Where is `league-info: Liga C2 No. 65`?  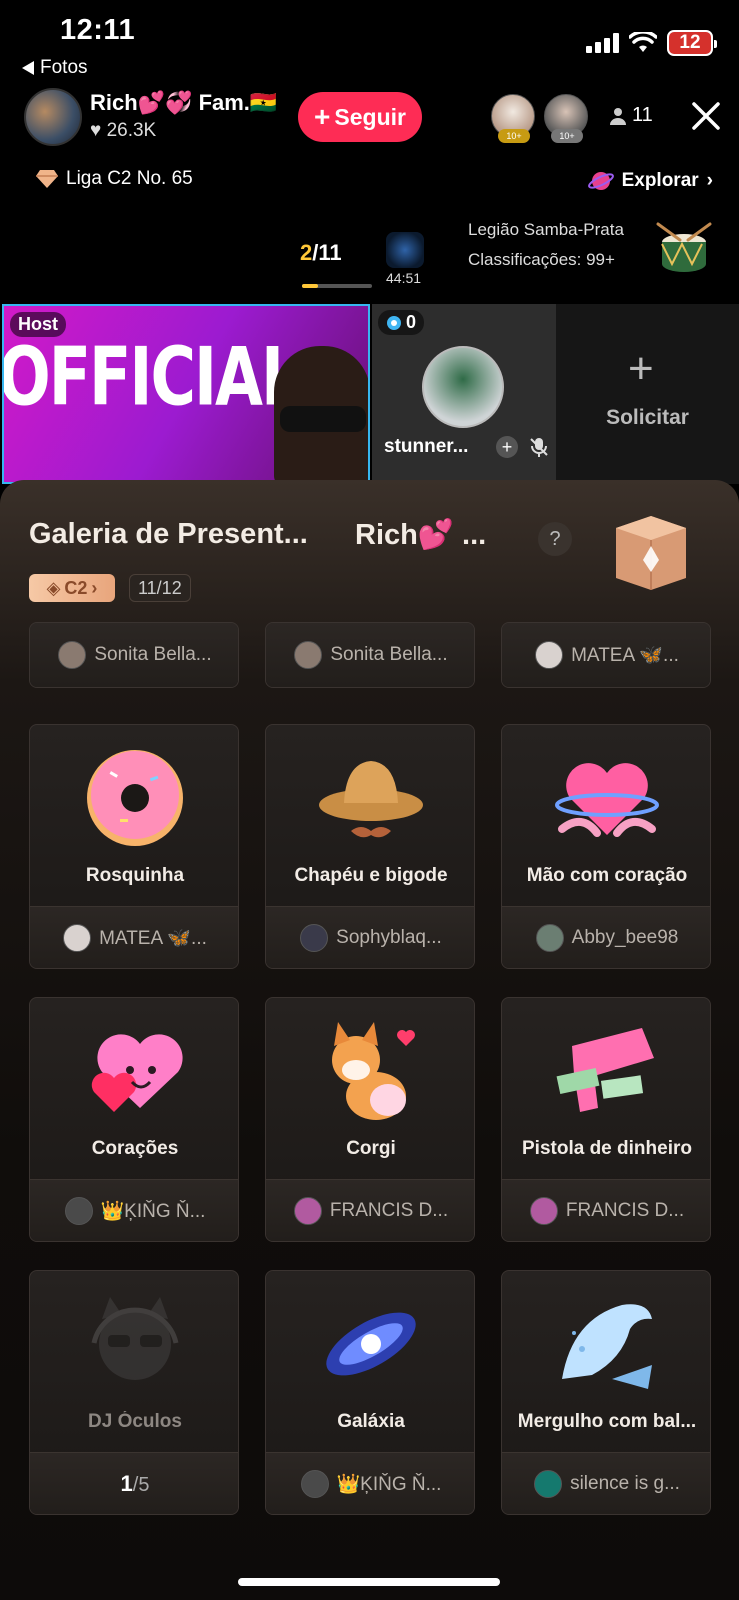
league-info: Liga C2 No. 65 is located at coordinates (114, 179).